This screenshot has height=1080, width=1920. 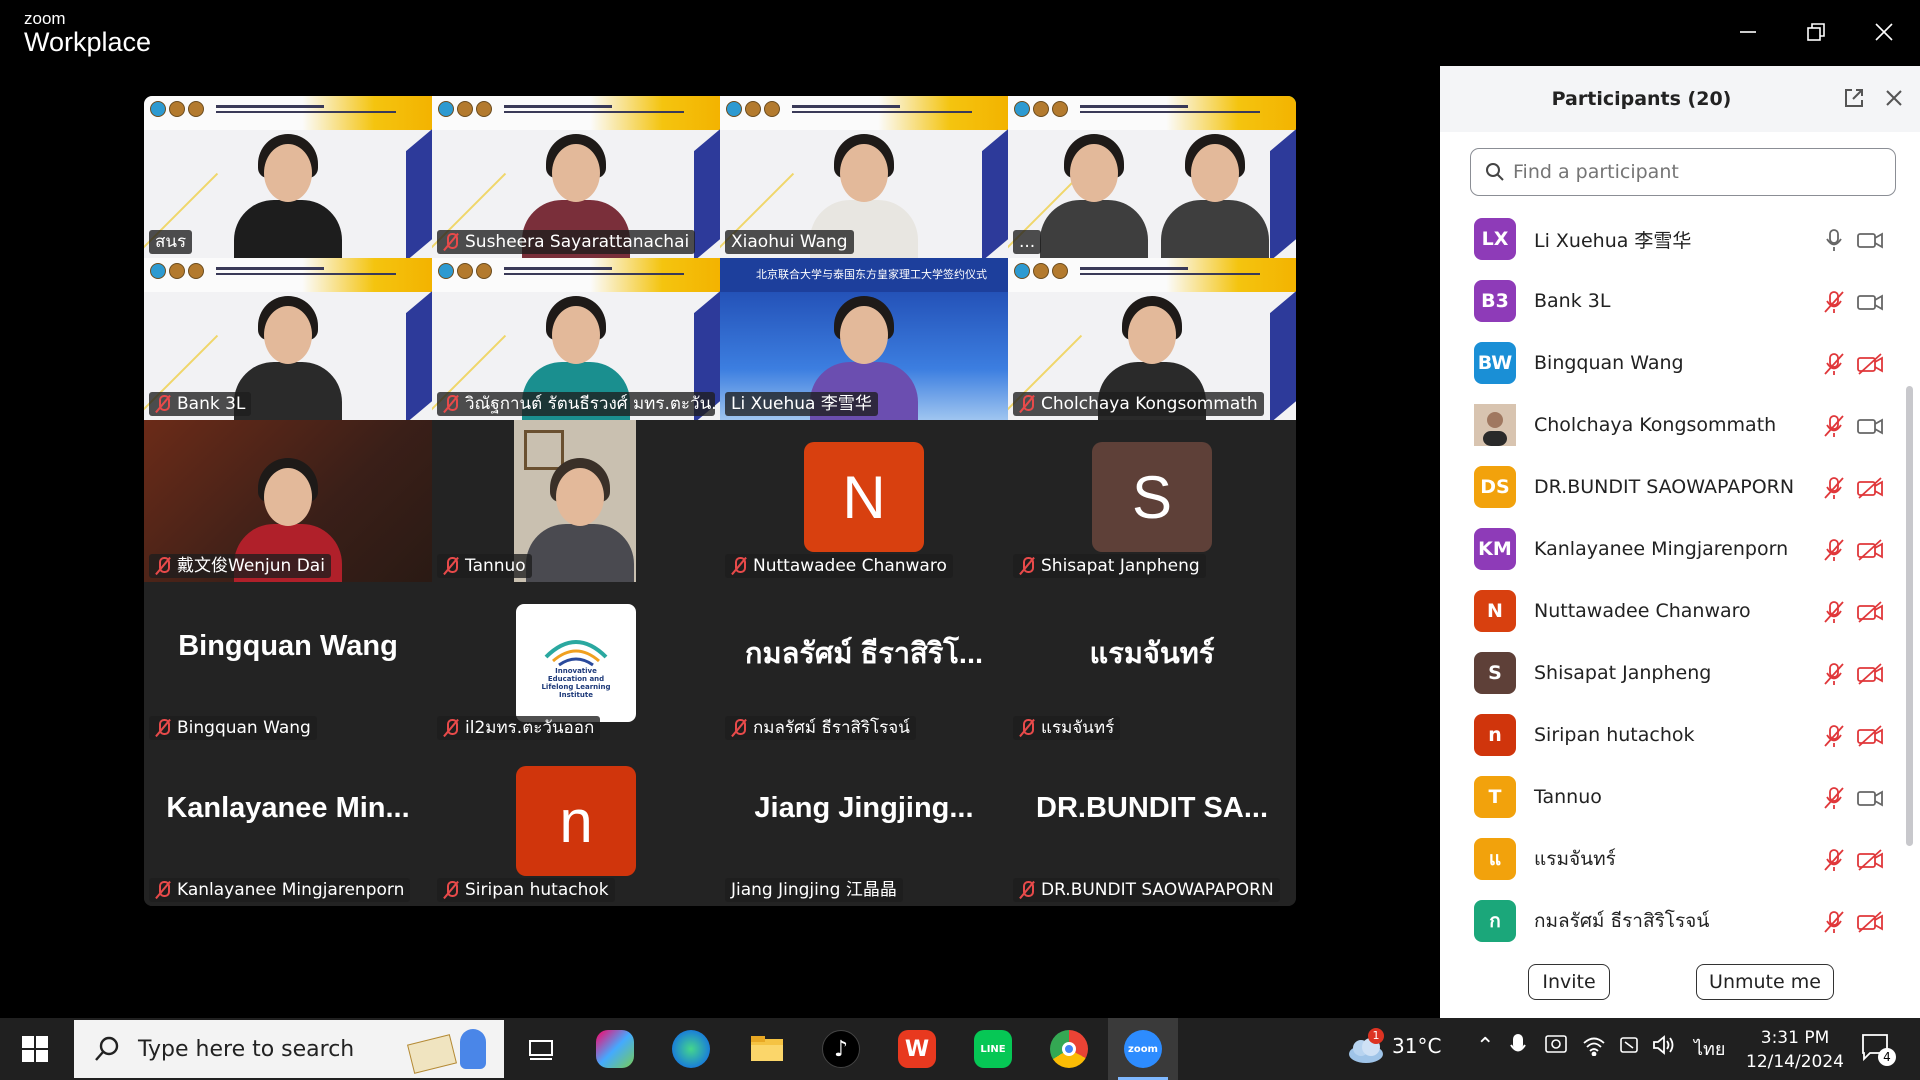 What do you see at coordinates (864, 339) in the screenshot?
I see `video-tile: 北京联合大学与泰国东方皇家理工大学签约仪式 Li Xuehua 李雪华` at bounding box center [864, 339].